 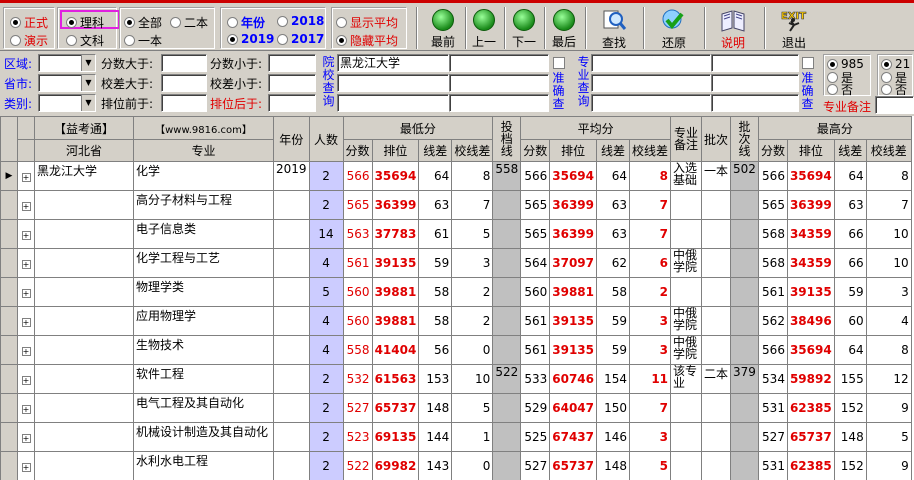 I want to click on max-score-cell: 527, so click(x=772, y=437).